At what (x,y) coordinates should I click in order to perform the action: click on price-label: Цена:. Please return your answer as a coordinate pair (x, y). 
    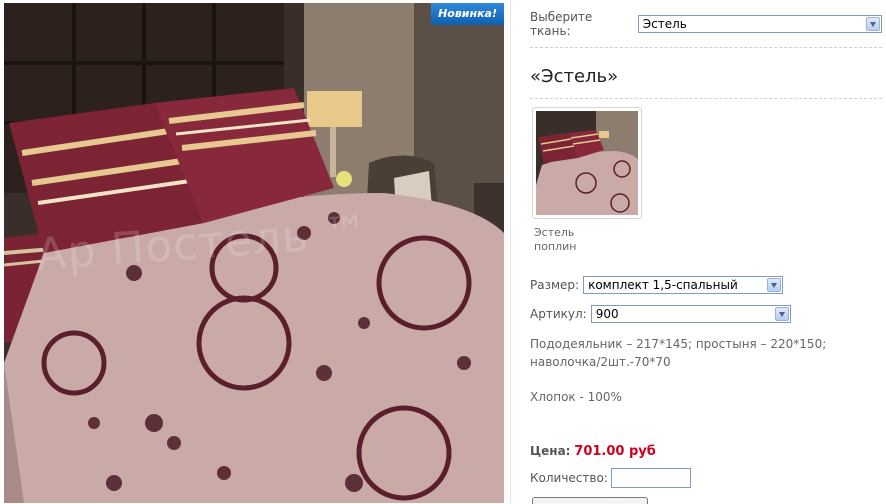
    Looking at the image, I should click on (550, 451).